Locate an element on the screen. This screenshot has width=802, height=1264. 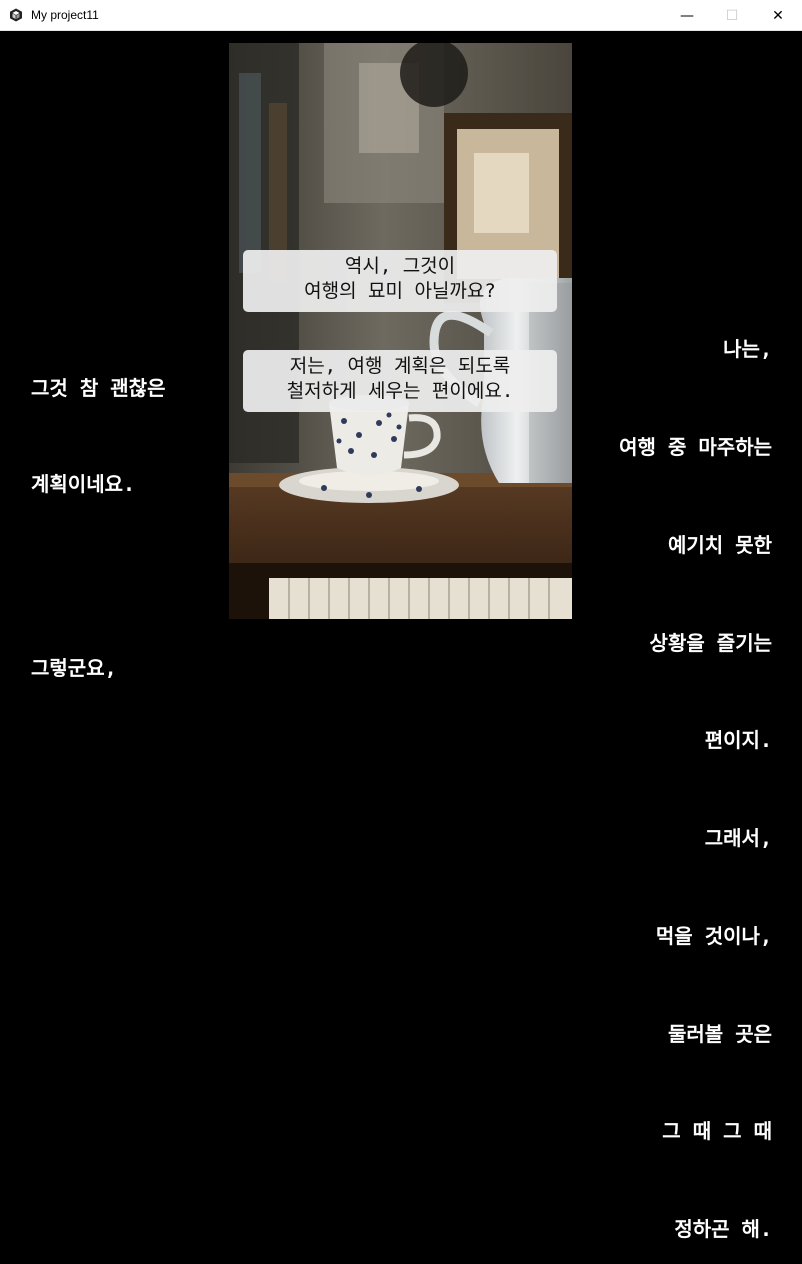
right-line: 그래서, is located at coordinates (738, 838).